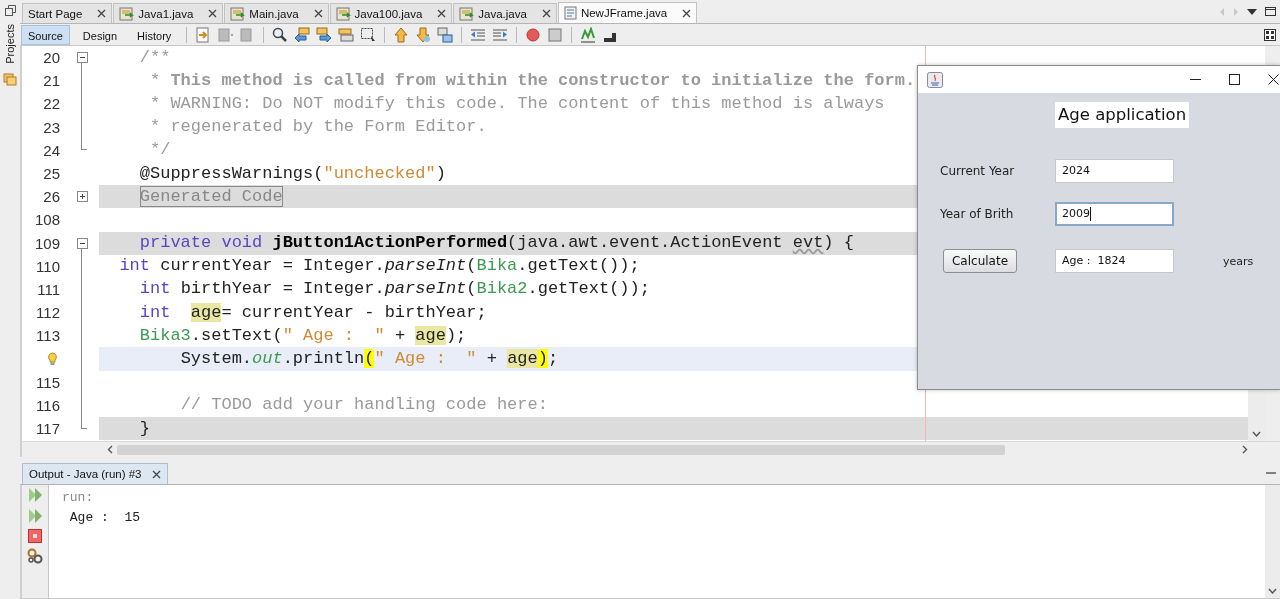 This screenshot has height=599, width=1280. What do you see at coordinates (47, 243) in the screenshot?
I see `line-number: 109` at bounding box center [47, 243].